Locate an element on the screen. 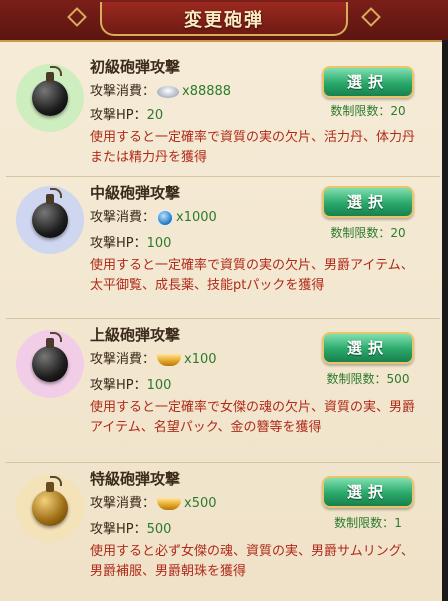  limit-text: 数制限数：1 is located at coordinates (368, 523).